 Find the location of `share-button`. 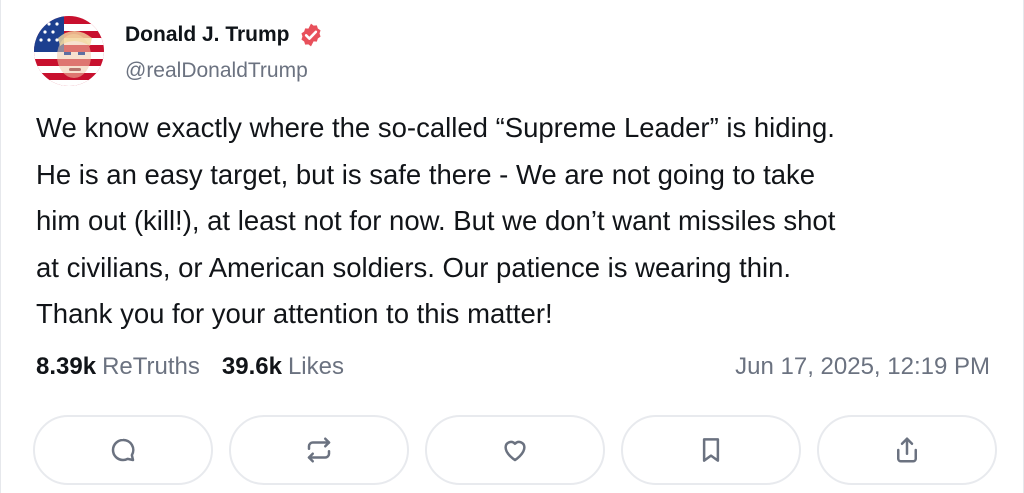

share-button is located at coordinates (907, 450).